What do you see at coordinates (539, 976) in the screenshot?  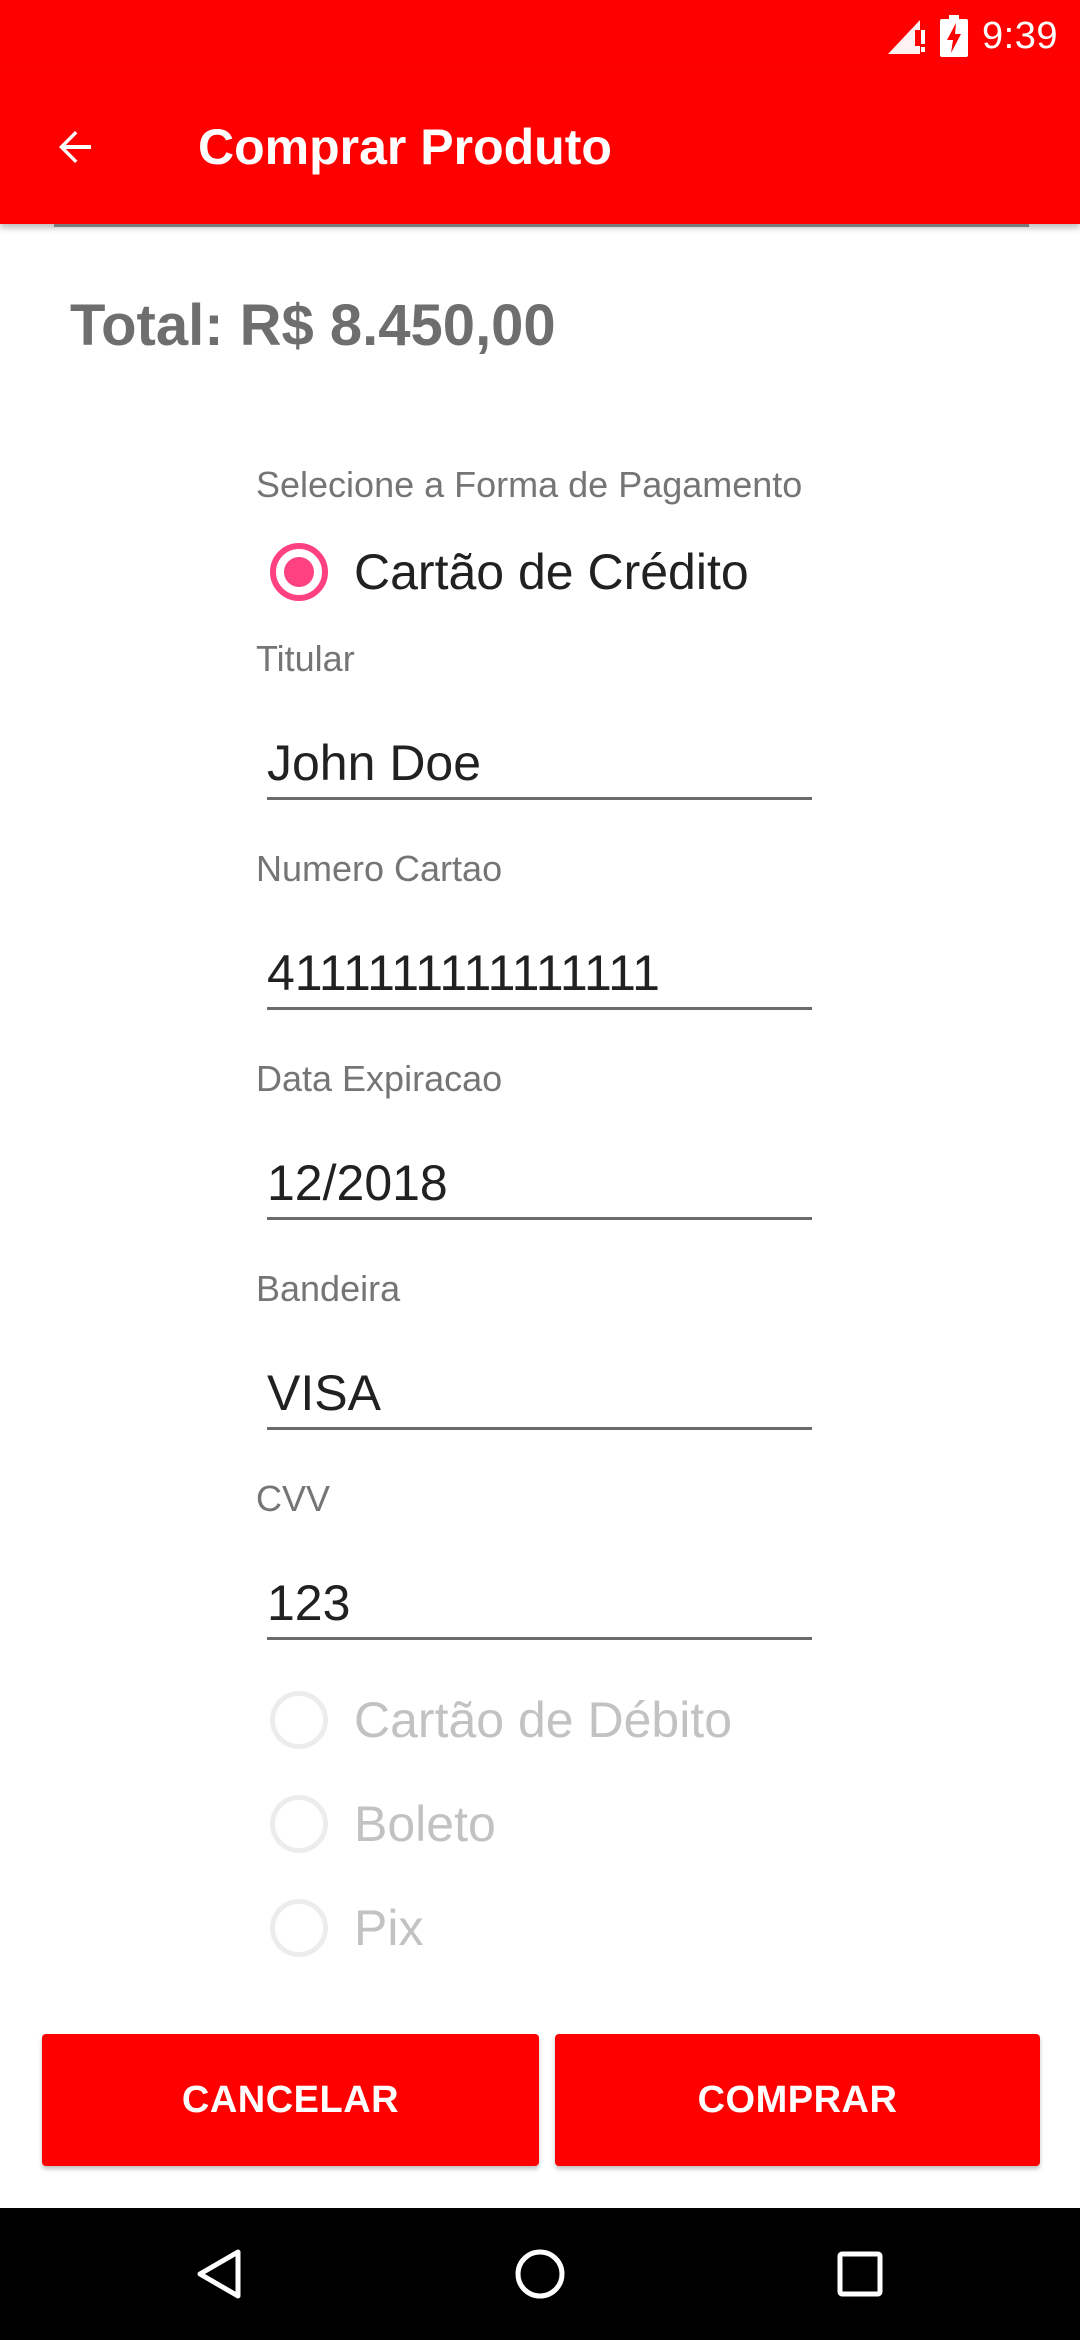 I see `card-number-input: 4111111111111111` at bounding box center [539, 976].